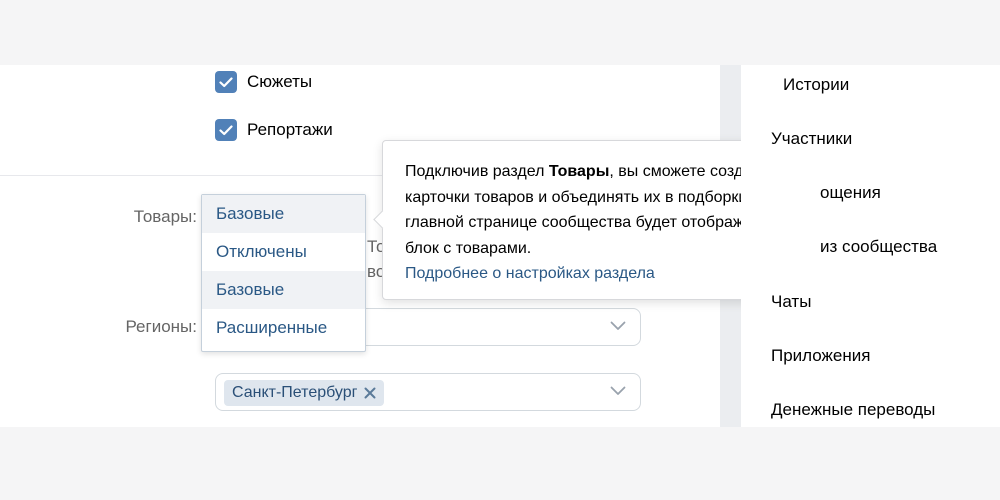 This screenshot has width=1000, height=500. What do you see at coordinates (811, 139) in the screenshot?
I see `nav-item-members: Участники` at bounding box center [811, 139].